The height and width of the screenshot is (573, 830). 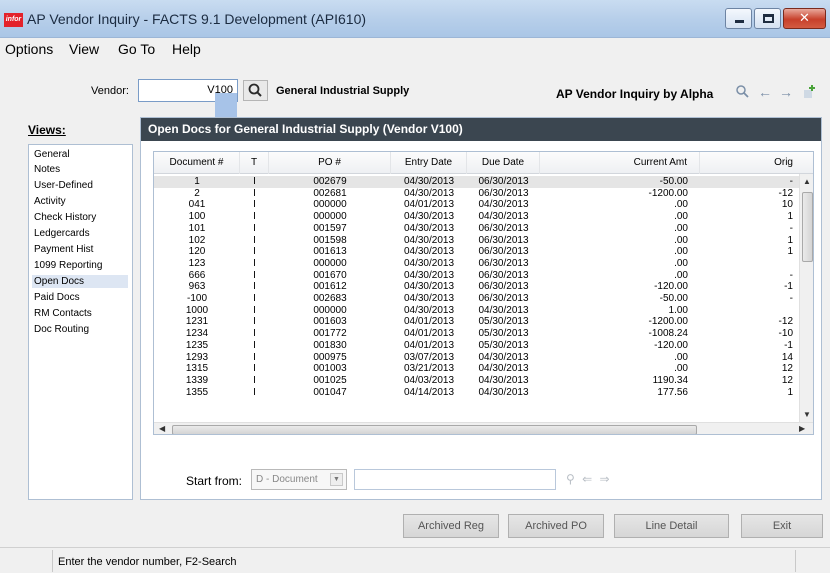 I want to click on col-due-date: Due Date, so click(x=503, y=163).